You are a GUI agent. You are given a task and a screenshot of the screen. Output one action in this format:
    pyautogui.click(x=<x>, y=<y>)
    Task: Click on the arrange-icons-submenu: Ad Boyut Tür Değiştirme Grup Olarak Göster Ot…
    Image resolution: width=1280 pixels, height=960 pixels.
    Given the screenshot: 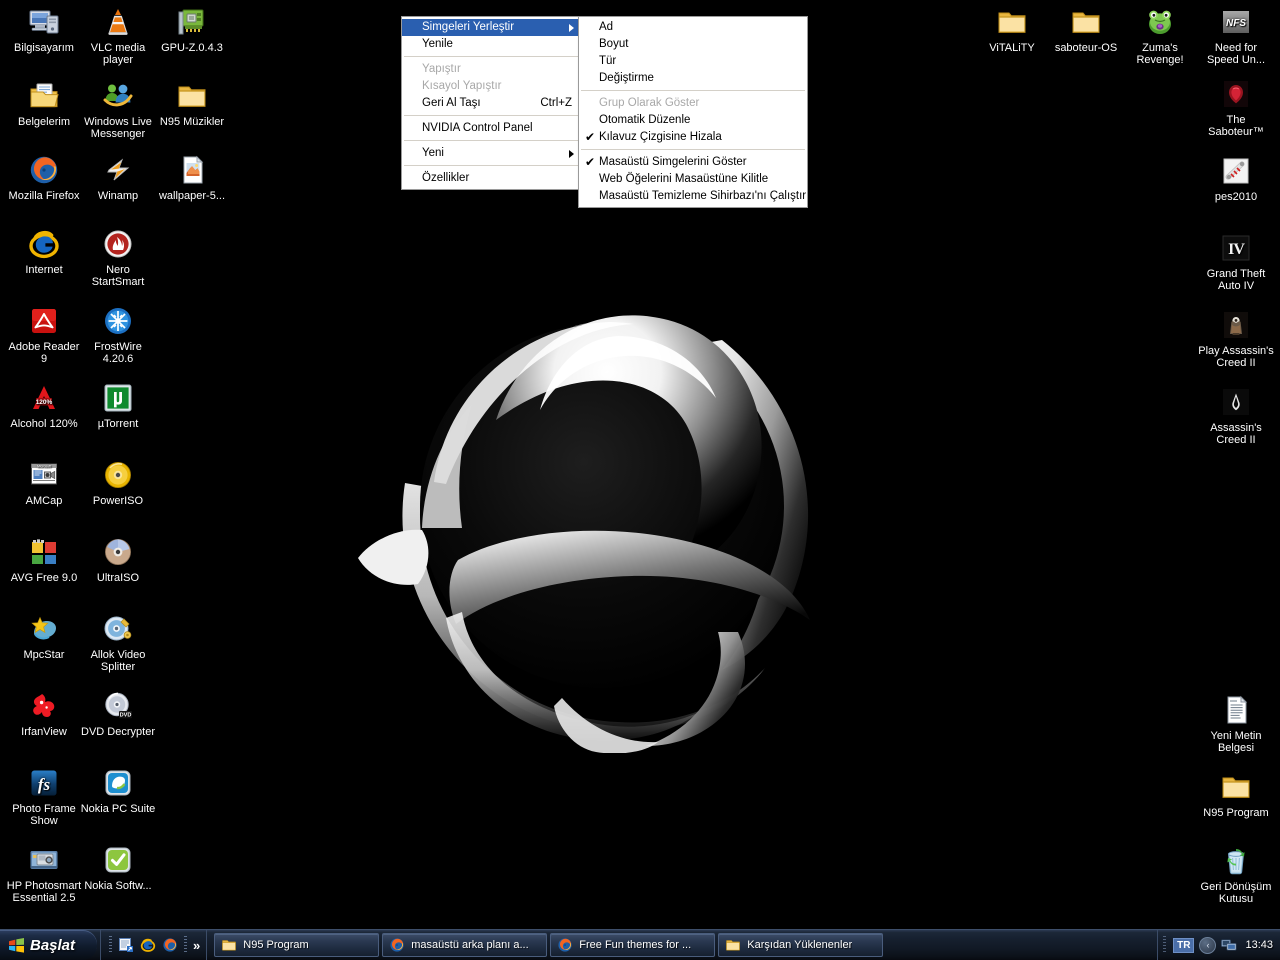 What is the action you would take?
    pyautogui.click(x=693, y=112)
    